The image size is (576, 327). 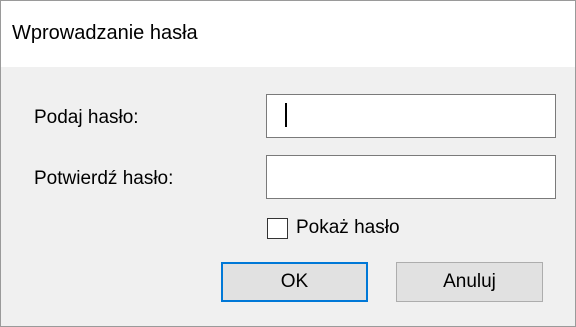 I want to click on cancel-button: Anuluj, so click(x=469, y=282).